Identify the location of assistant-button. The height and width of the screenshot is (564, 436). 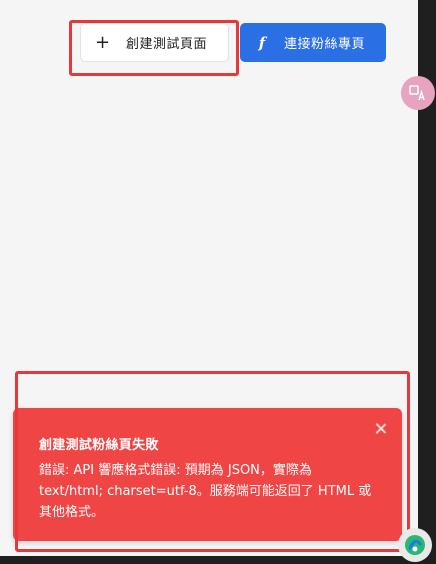
(415, 545).